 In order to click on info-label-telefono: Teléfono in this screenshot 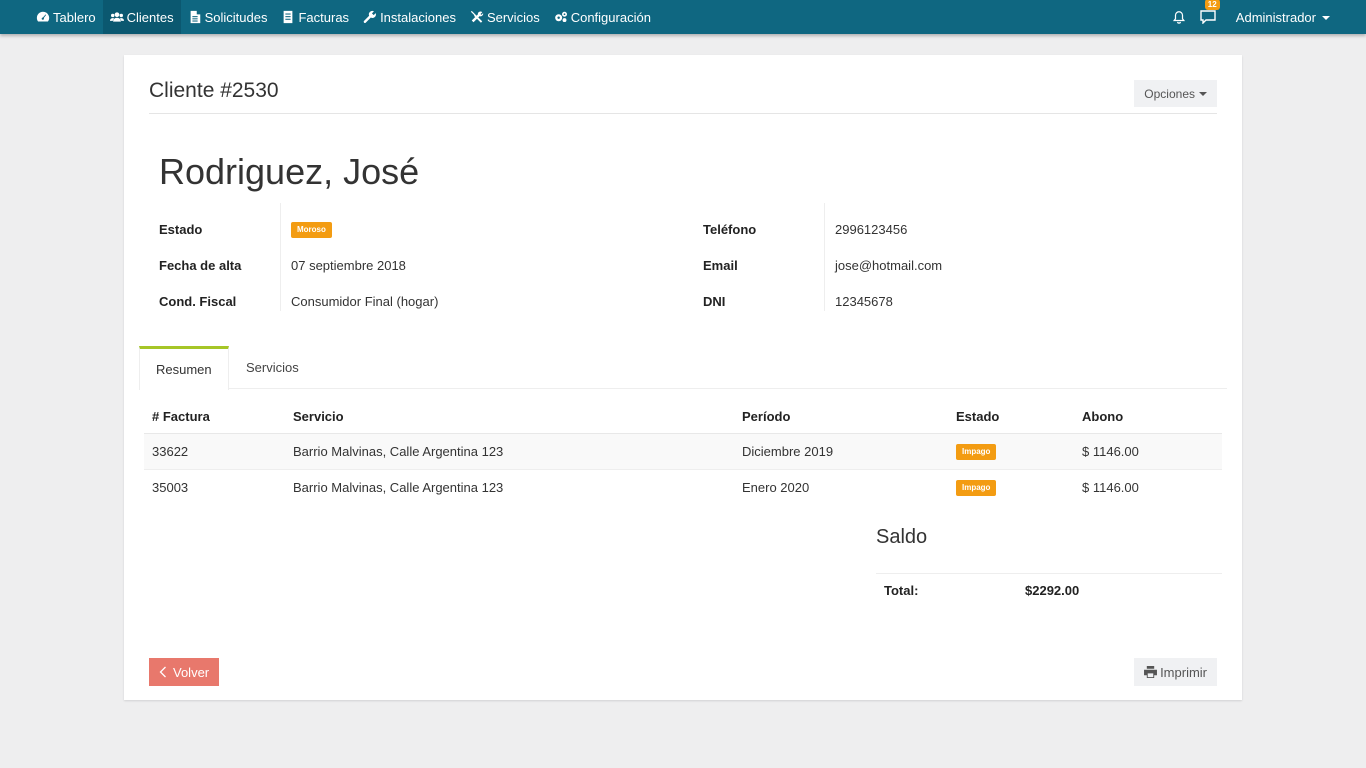, I will do `click(730, 229)`.